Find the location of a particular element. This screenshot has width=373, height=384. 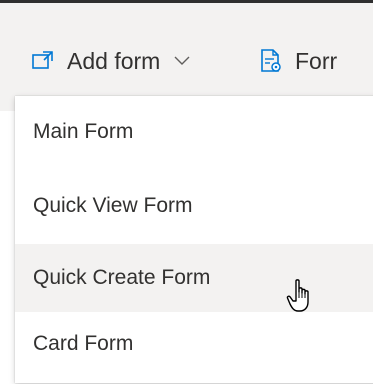

menu-item-card-form: Card Form is located at coordinates (194, 344).